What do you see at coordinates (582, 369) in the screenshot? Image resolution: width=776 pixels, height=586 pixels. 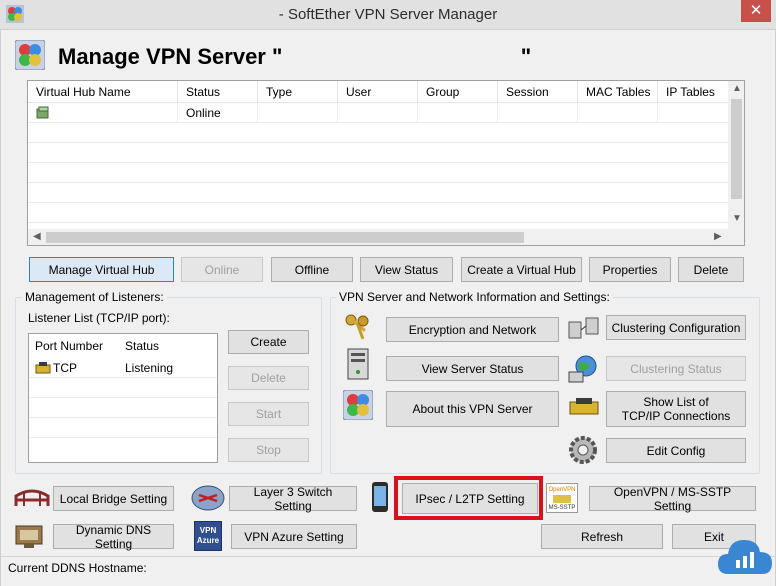 I see `globe-computer-icon` at bounding box center [582, 369].